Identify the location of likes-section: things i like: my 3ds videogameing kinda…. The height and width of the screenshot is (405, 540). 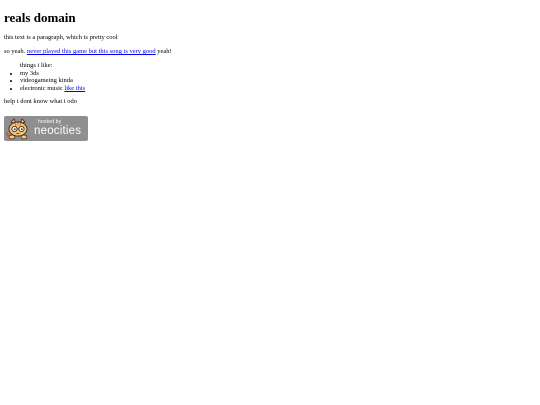
(270, 77).